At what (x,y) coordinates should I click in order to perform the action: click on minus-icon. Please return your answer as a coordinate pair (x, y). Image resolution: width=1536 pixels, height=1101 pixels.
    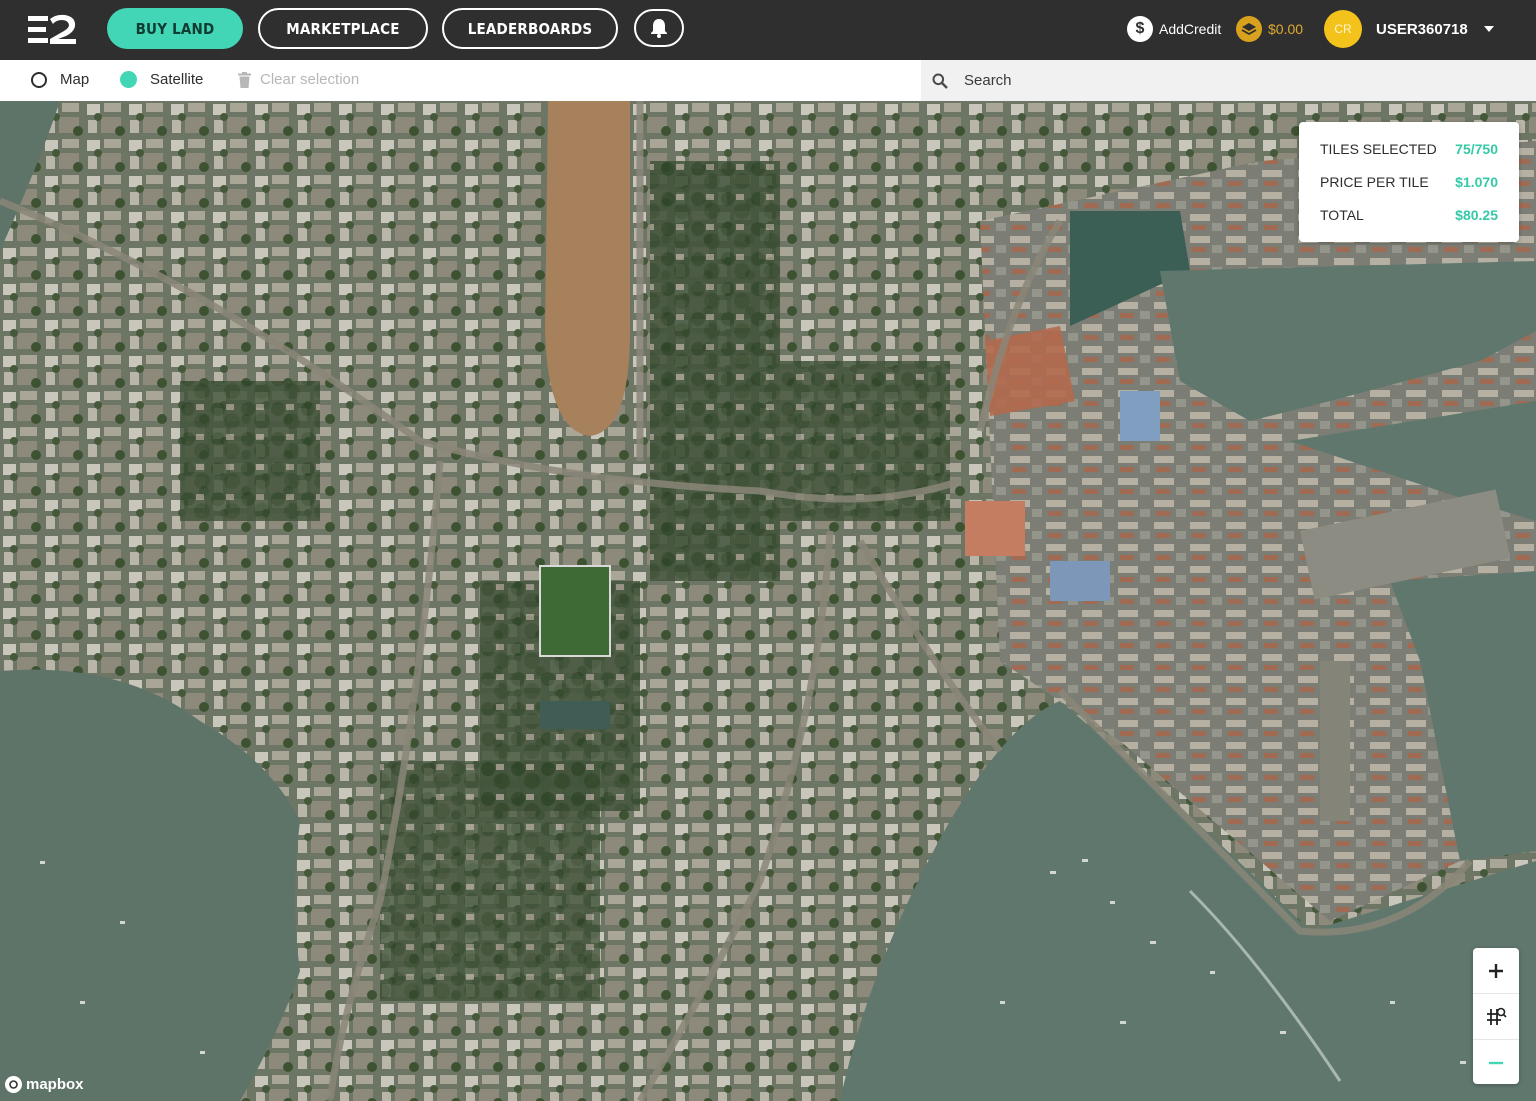
    Looking at the image, I should click on (1496, 1062).